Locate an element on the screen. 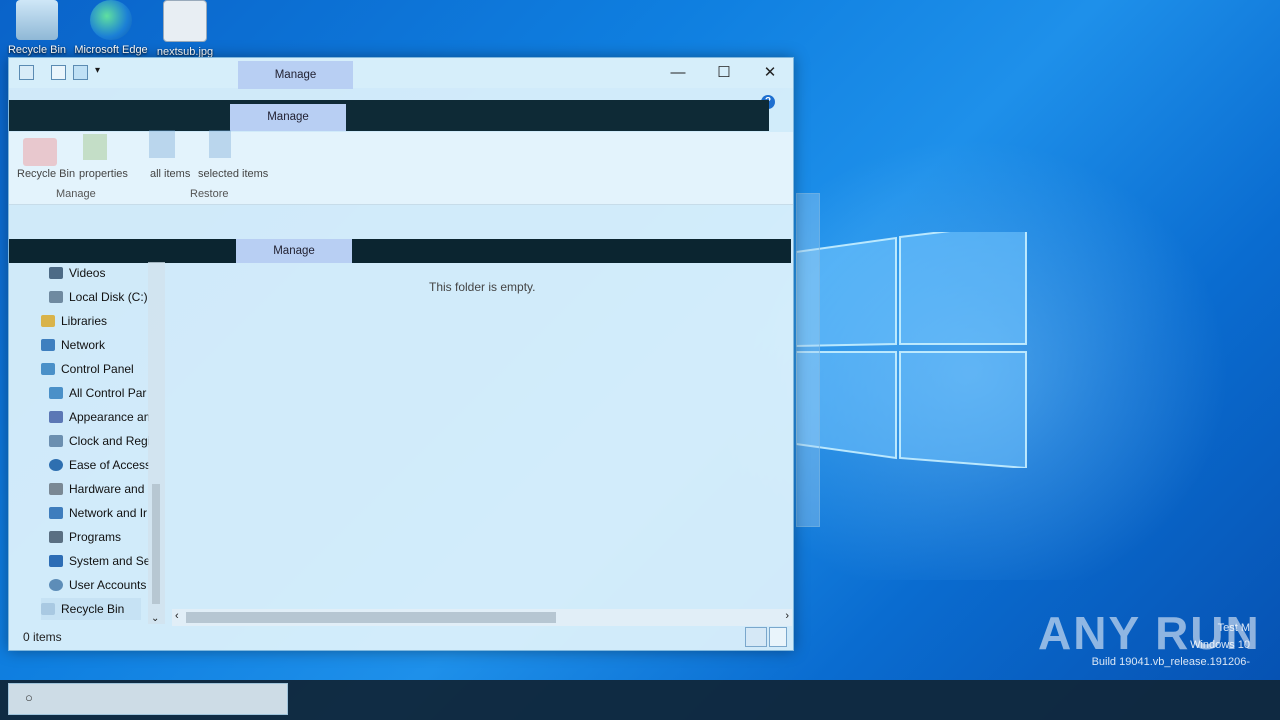 Image resolution: width=1280 pixels, height=720 pixels. nav-label: Videos is located at coordinates (87, 273).